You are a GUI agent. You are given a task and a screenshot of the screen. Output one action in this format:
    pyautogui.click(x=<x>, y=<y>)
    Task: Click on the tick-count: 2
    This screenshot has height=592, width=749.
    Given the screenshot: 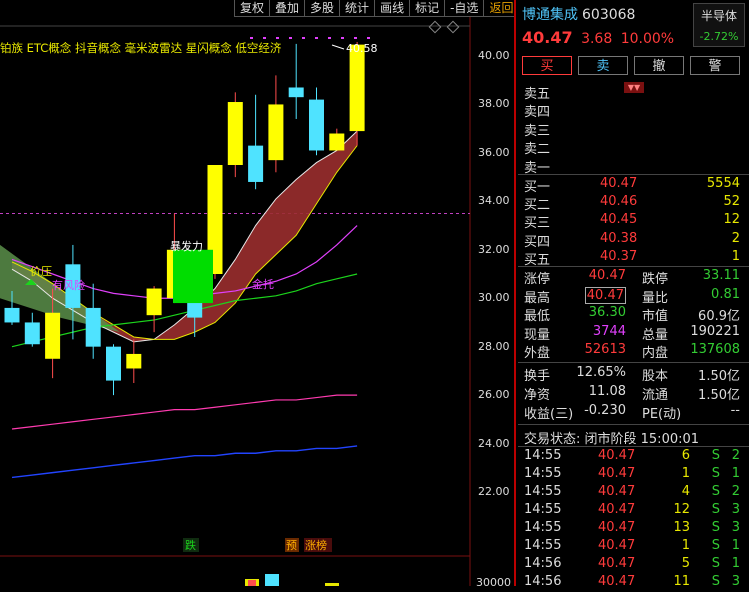 What is the action you would take?
    pyautogui.click(x=735, y=491)
    